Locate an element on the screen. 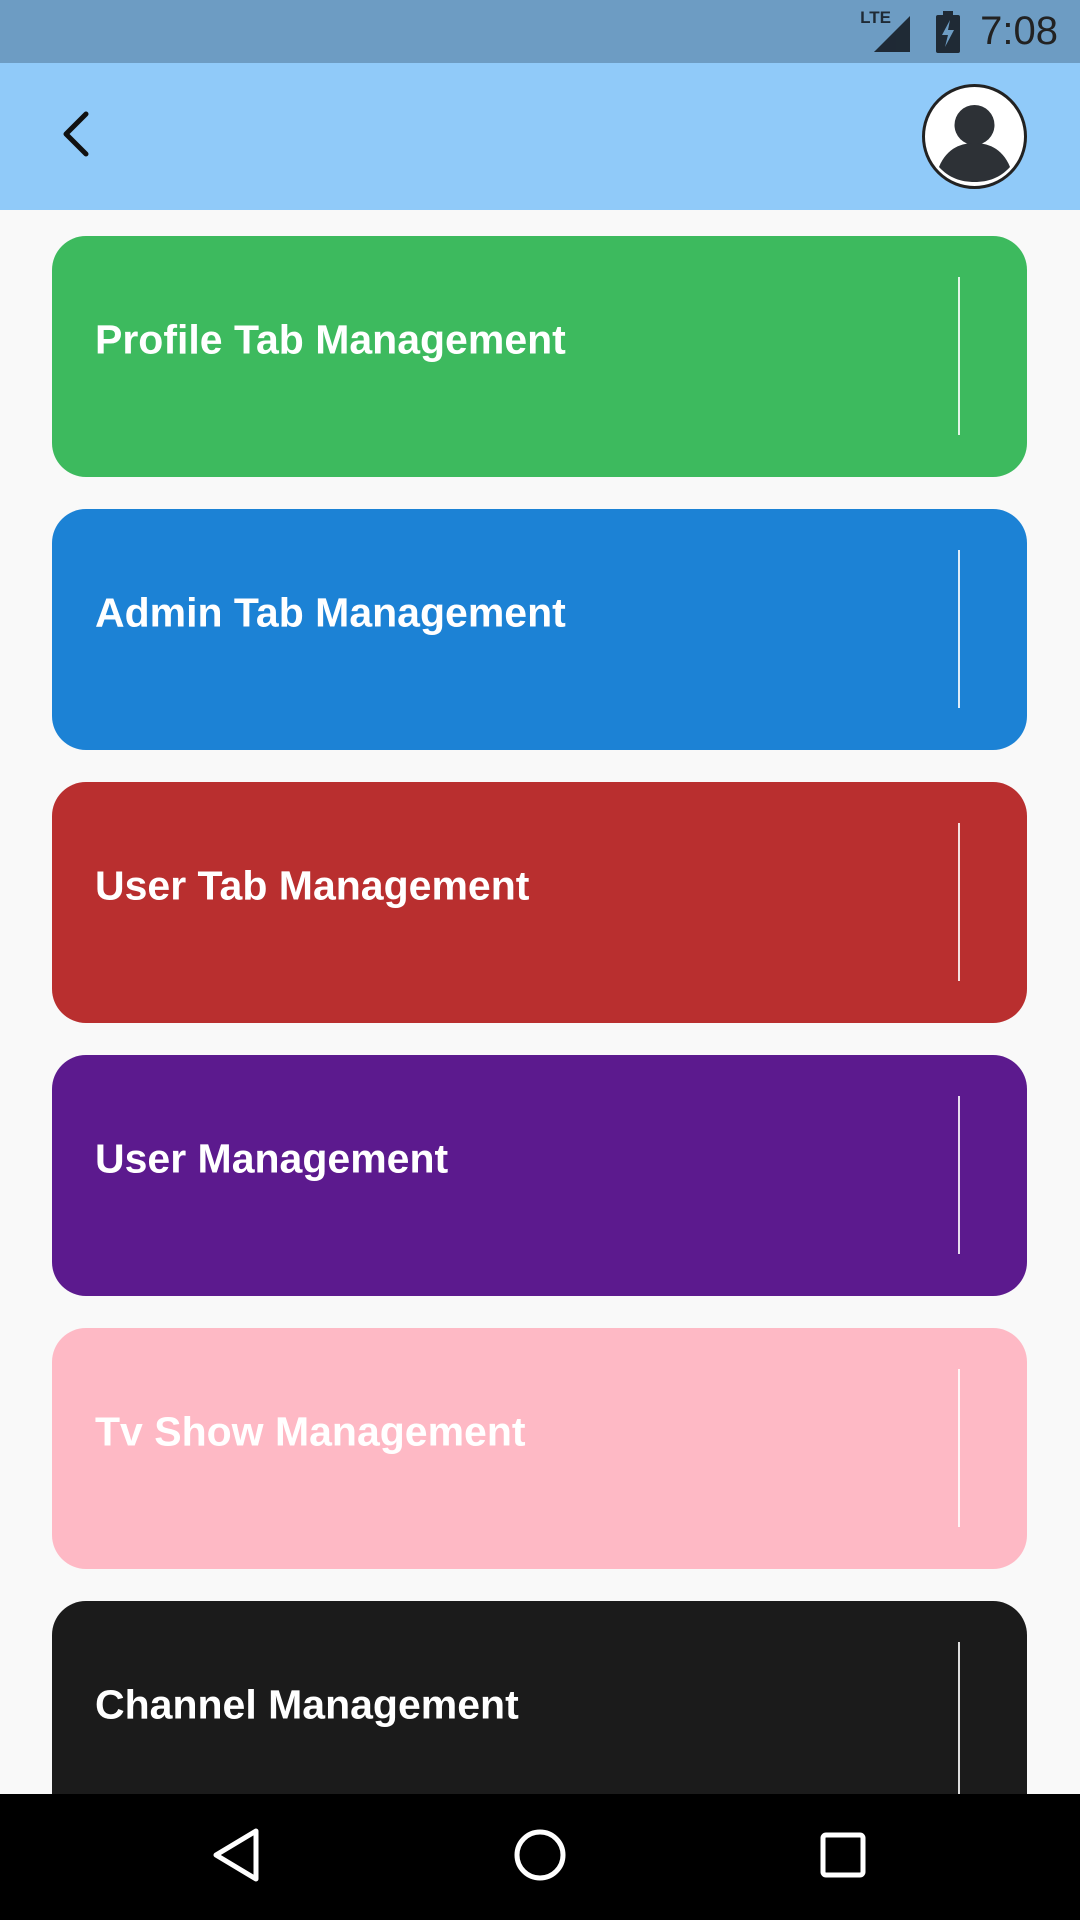 The height and width of the screenshot is (1920, 1080). status-time: 7:08 is located at coordinates (1019, 31).